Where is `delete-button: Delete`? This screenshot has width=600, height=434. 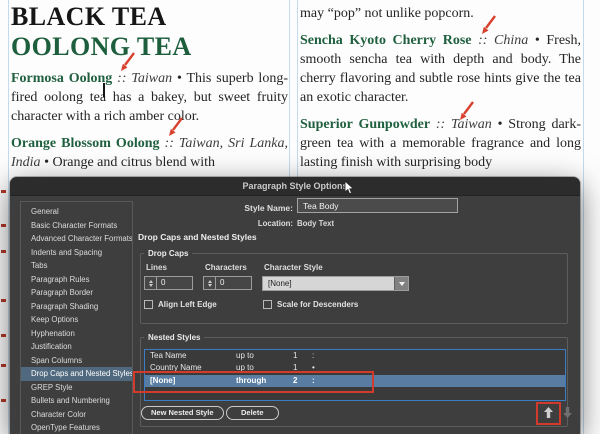
delete-button: Delete is located at coordinates (252, 413).